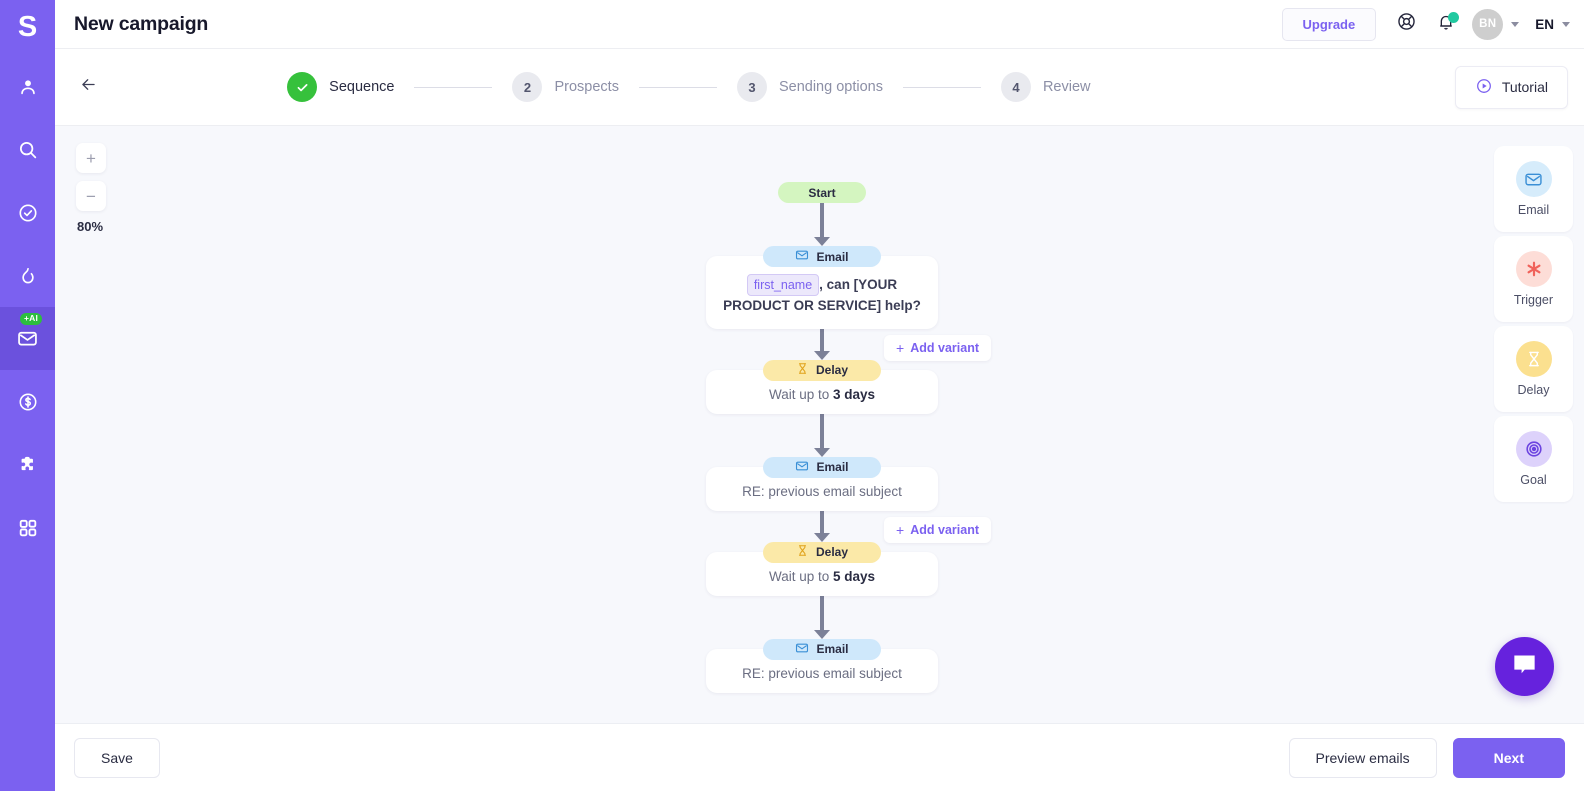  I want to click on arrow-left-icon, so click(88, 87).